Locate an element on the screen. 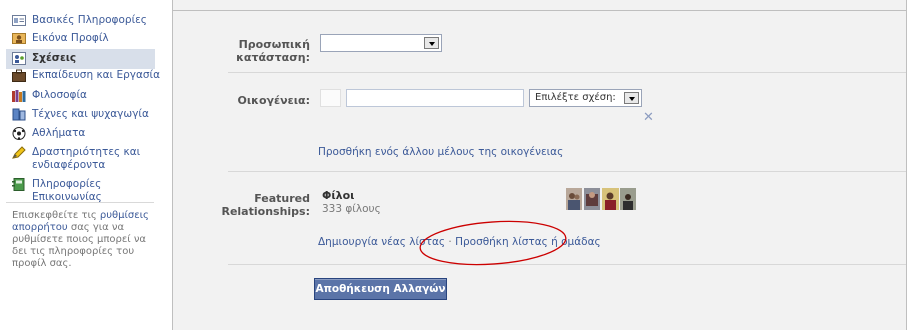 The image size is (912, 330). sidebar-item-profile-picture: Εικόνα Προφίλ is located at coordinates (60, 41).